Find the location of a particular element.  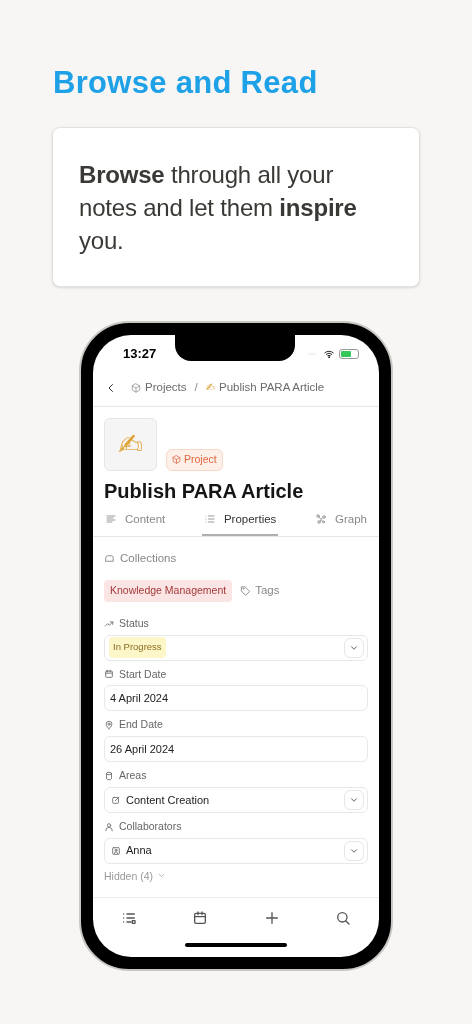

tab: Graph is located at coordinates (341, 522).